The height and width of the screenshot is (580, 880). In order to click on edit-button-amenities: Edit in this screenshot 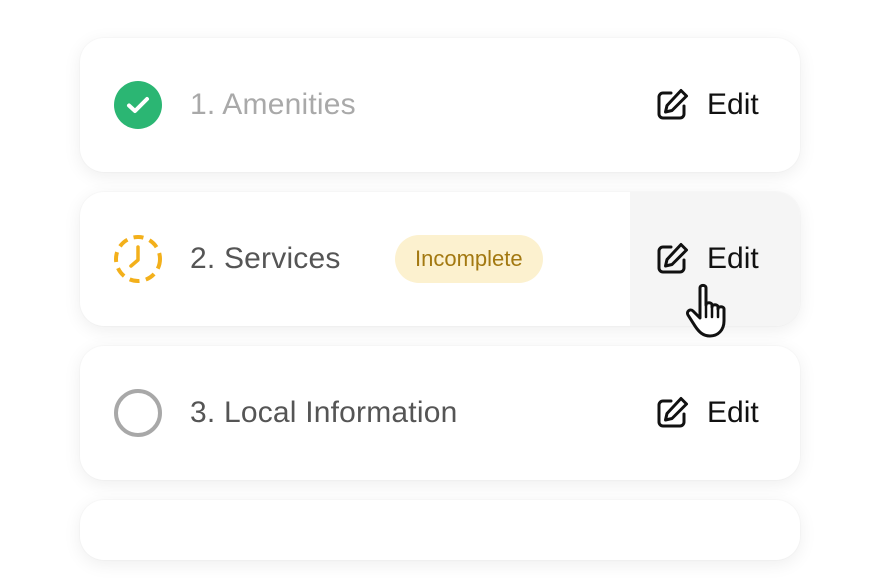, I will do `click(715, 105)`.